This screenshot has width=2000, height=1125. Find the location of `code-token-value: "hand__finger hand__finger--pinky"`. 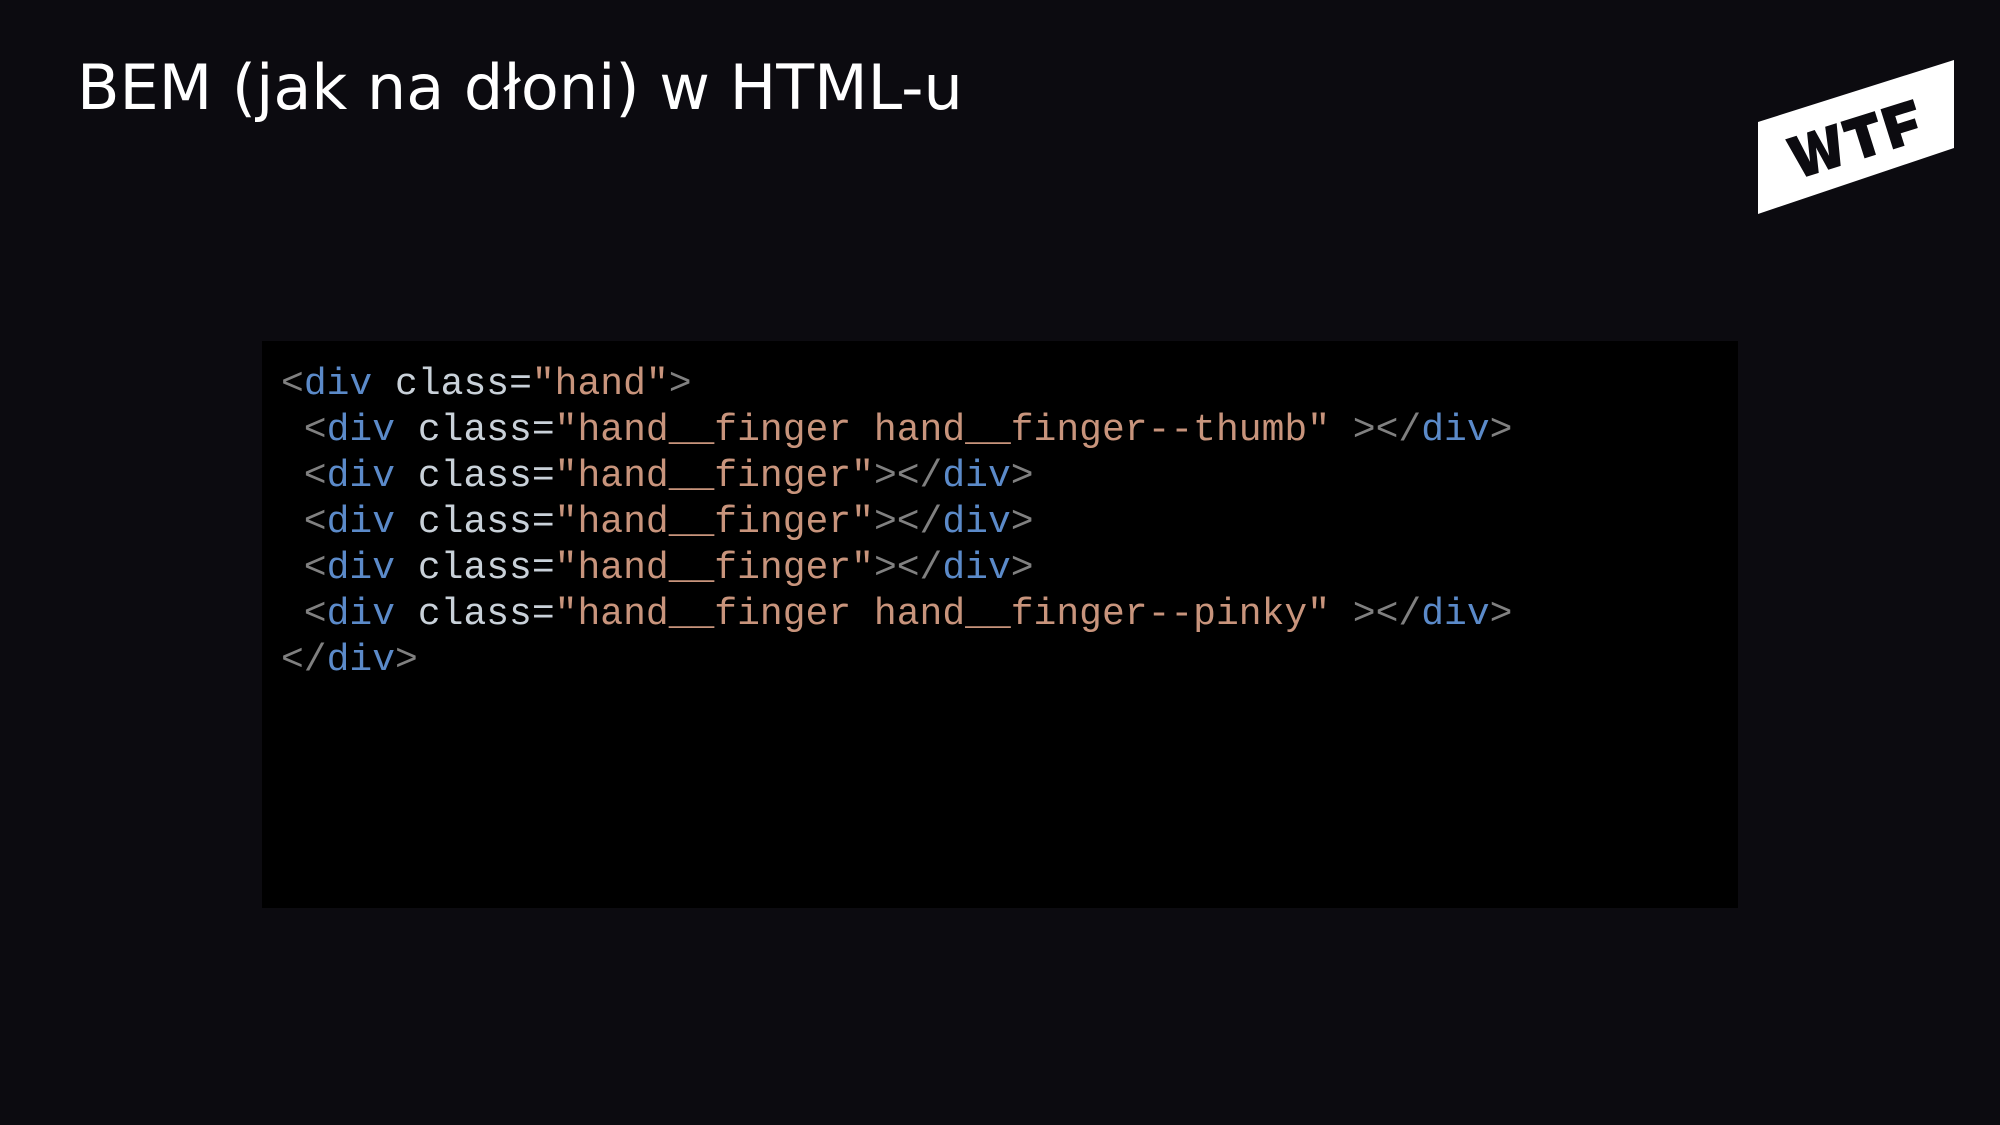

code-token-value: "hand__finger hand__finger--pinky" is located at coordinates (942, 614).